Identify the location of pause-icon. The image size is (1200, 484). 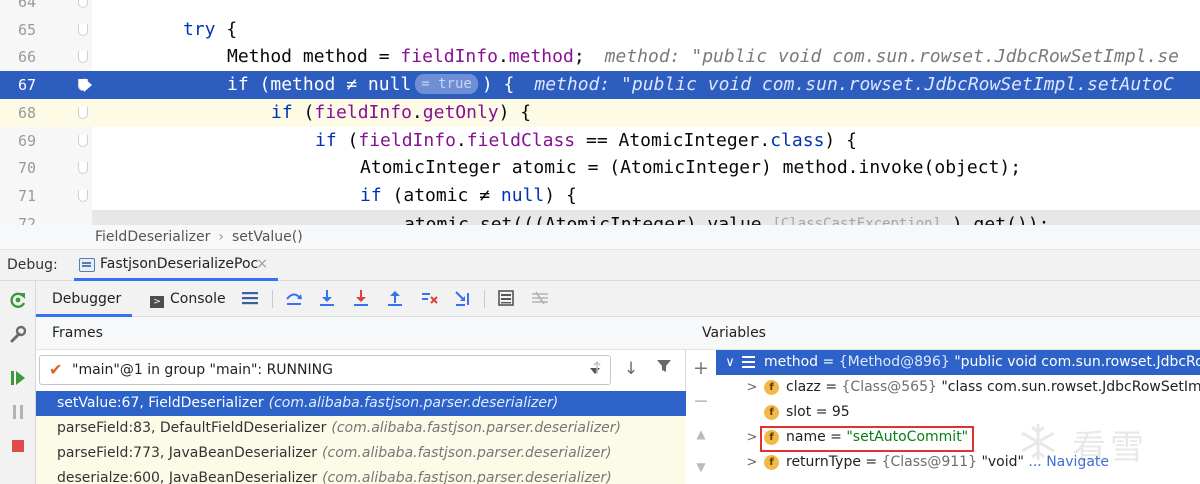
(18, 412).